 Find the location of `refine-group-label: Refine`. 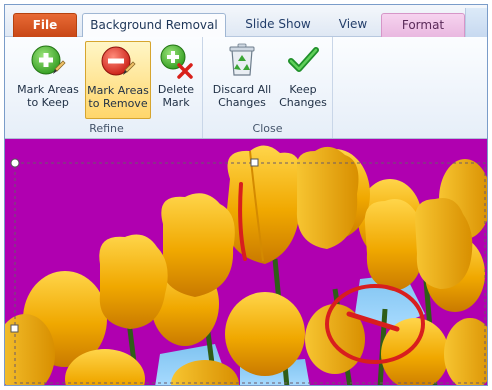

refine-group-label: Refine is located at coordinates (106, 128).